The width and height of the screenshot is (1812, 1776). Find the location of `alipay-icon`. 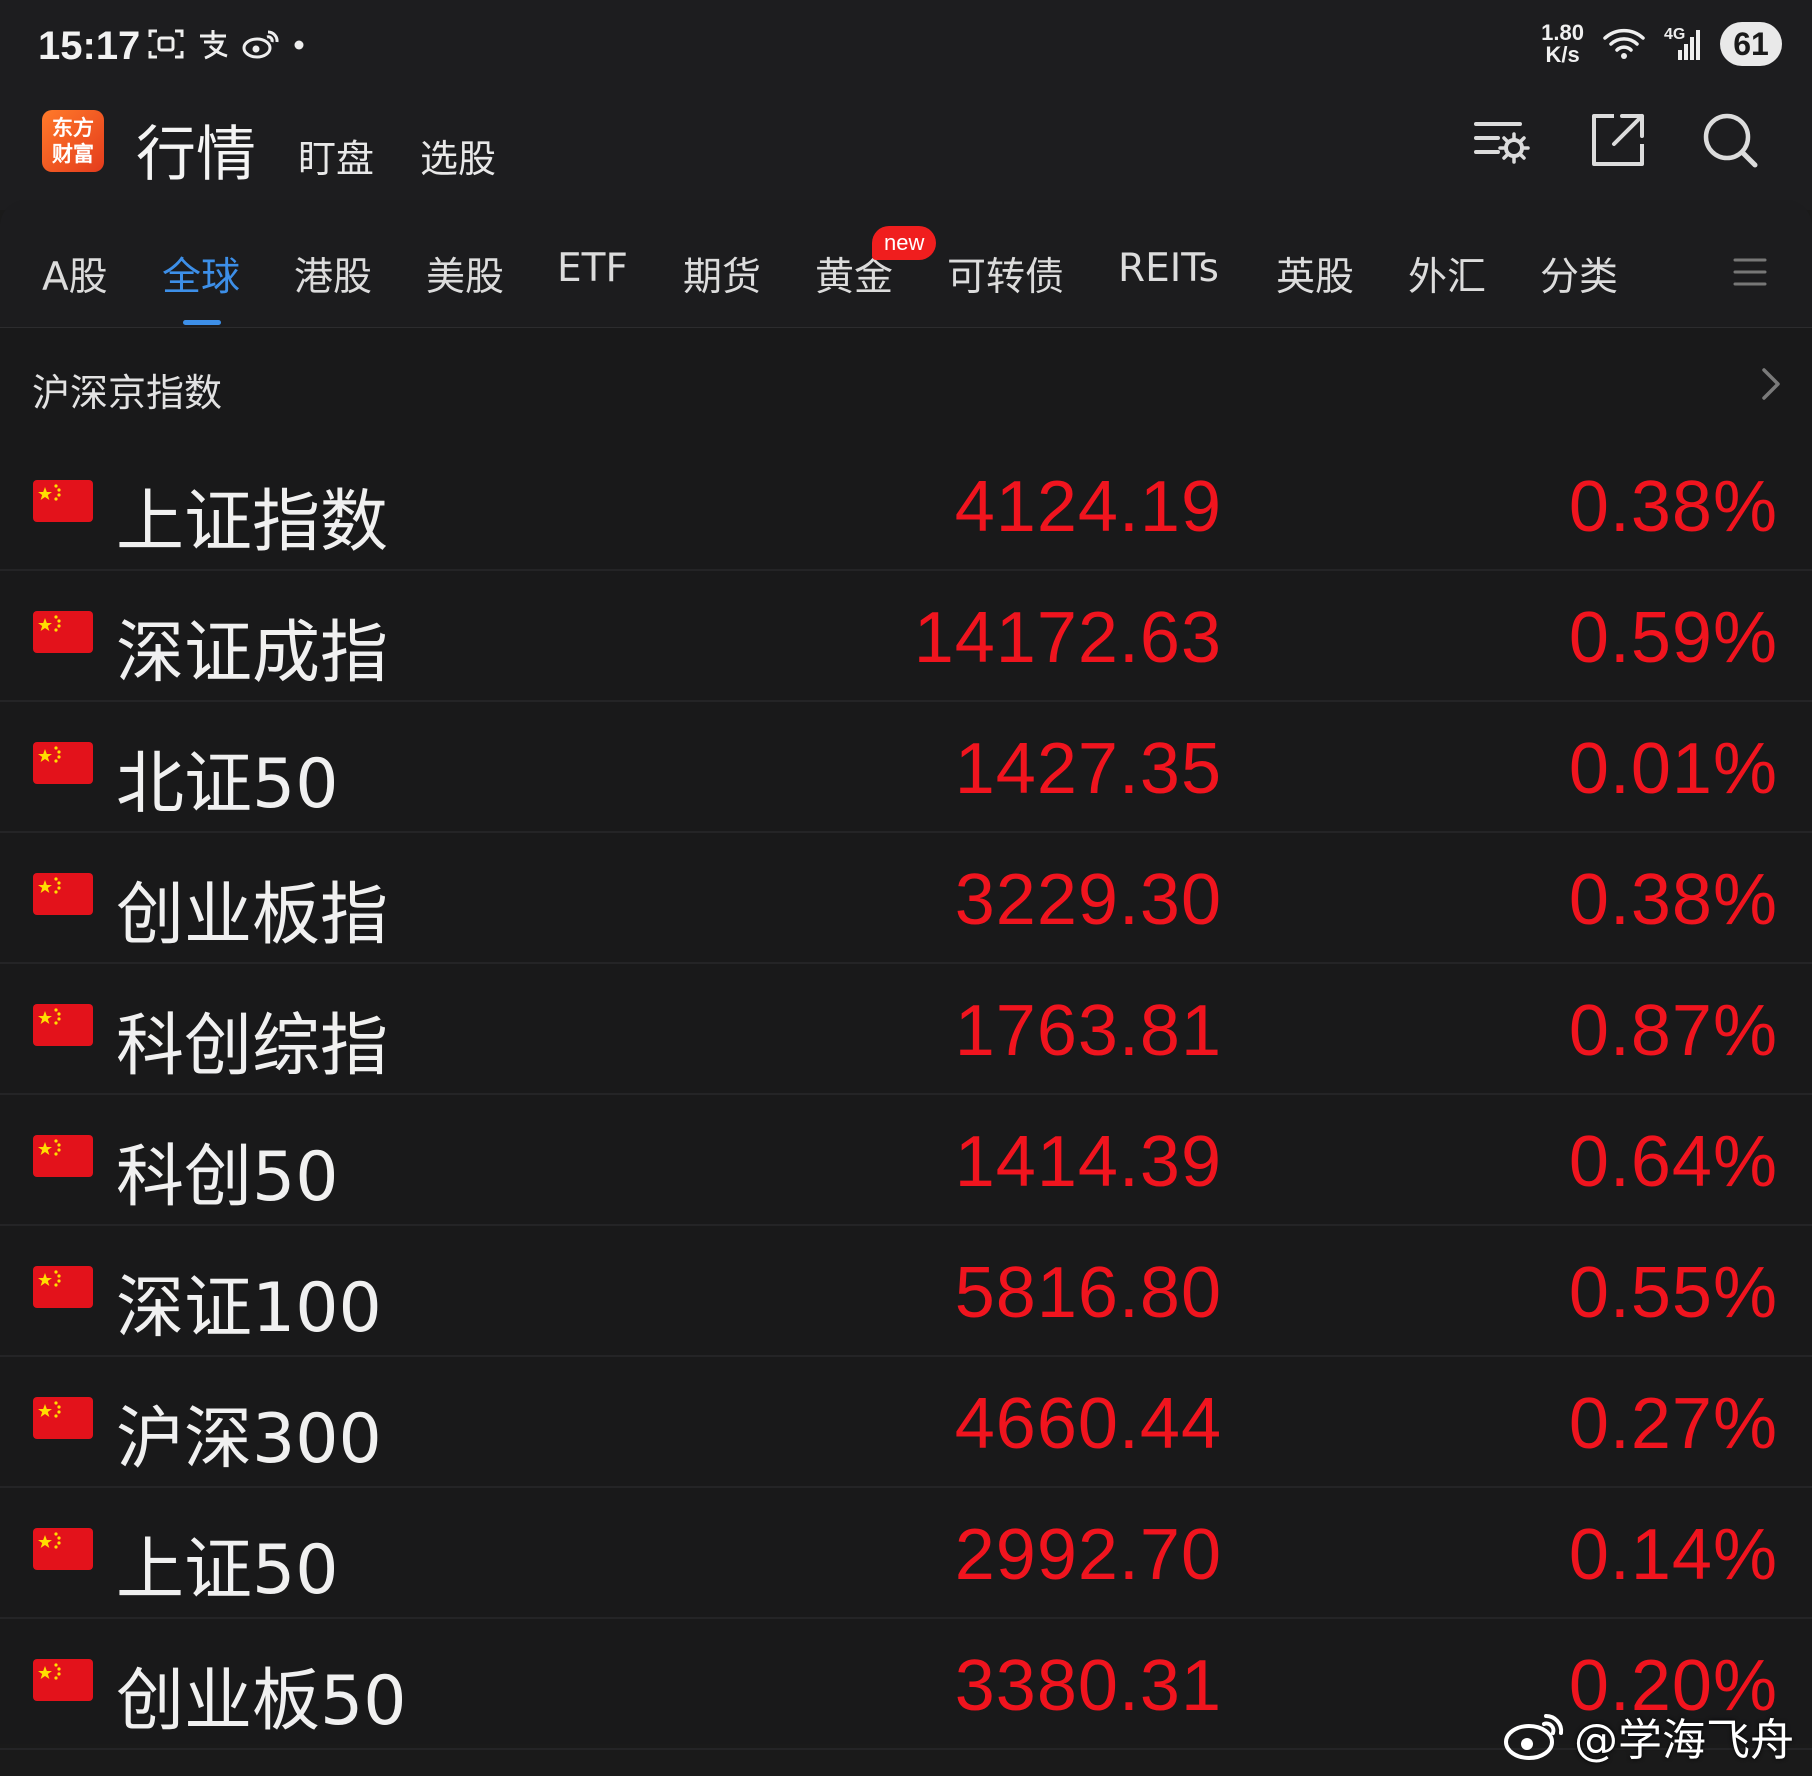

alipay-icon is located at coordinates (214, 45).